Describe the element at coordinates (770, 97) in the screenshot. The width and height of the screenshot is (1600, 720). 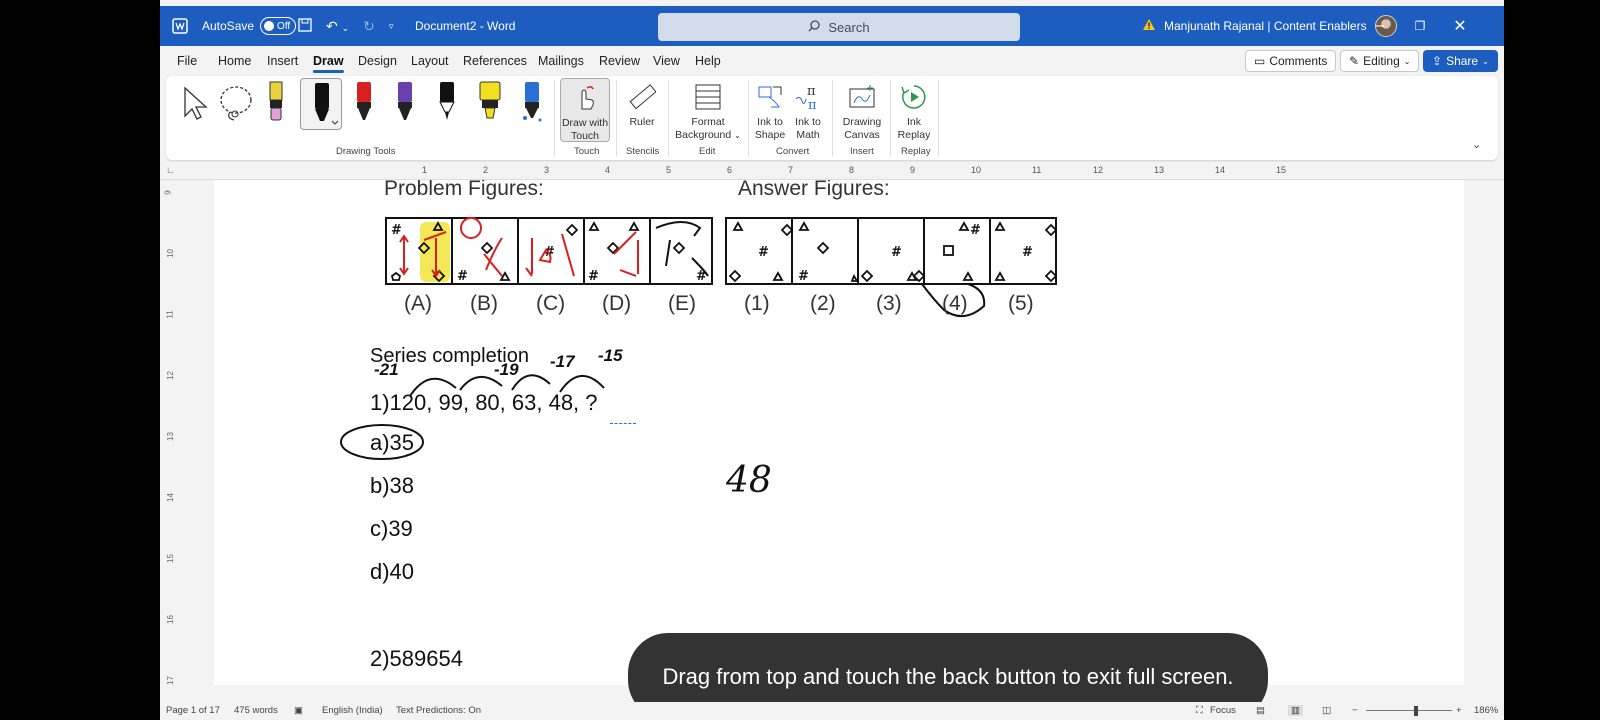
I see `ink-to-shape-icon` at that location.